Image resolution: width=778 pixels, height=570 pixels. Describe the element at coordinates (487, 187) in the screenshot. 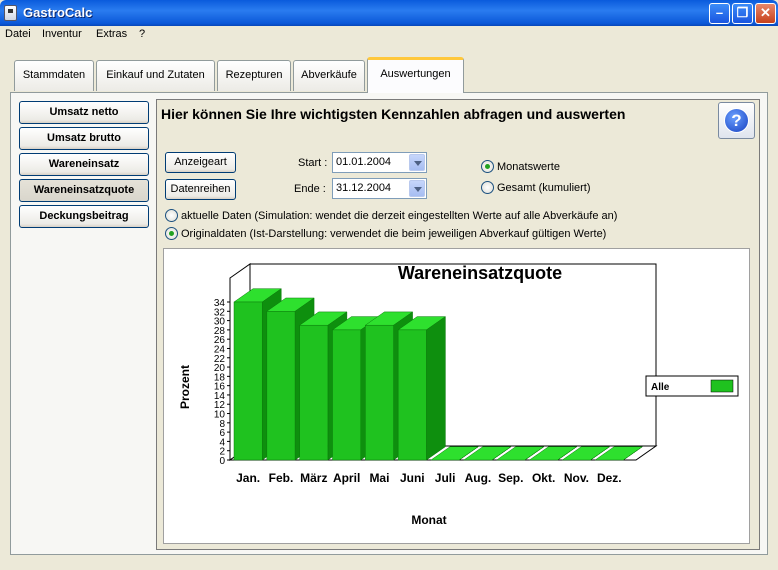

I see `gesamt-radio` at that location.